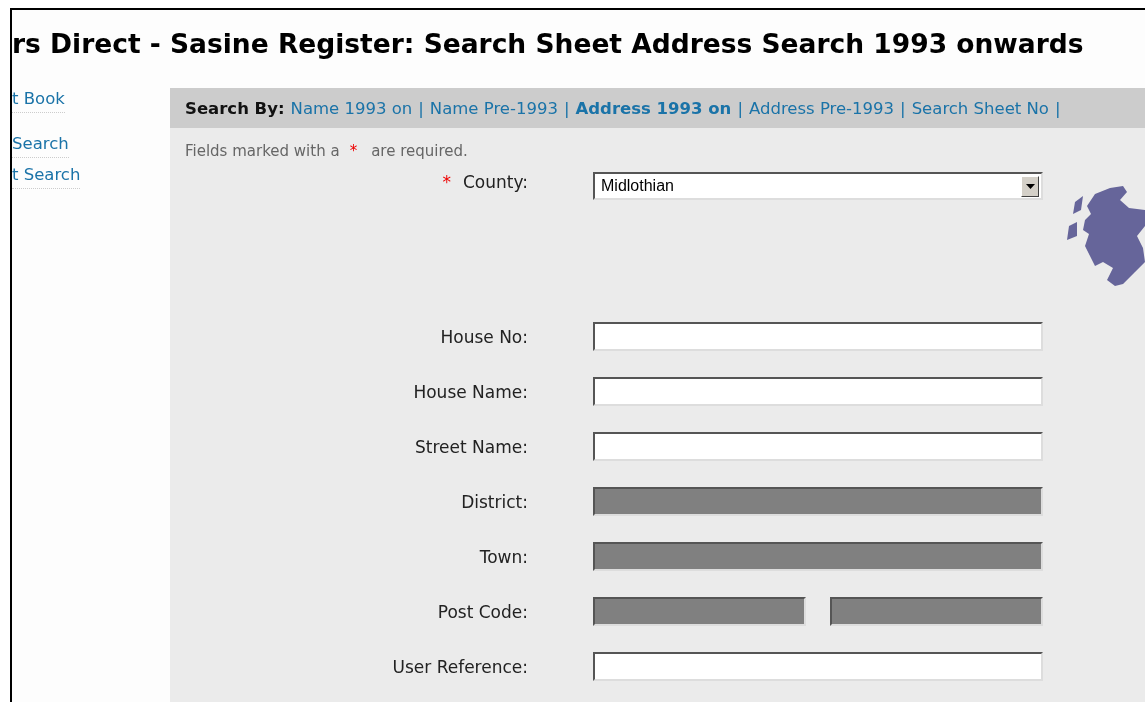 This screenshot has height=702, width=1145. What do you see at coordinates (38, 100) in the screenshot?
I see `sidebar-link: t Book` at bounding box center [38, 100].